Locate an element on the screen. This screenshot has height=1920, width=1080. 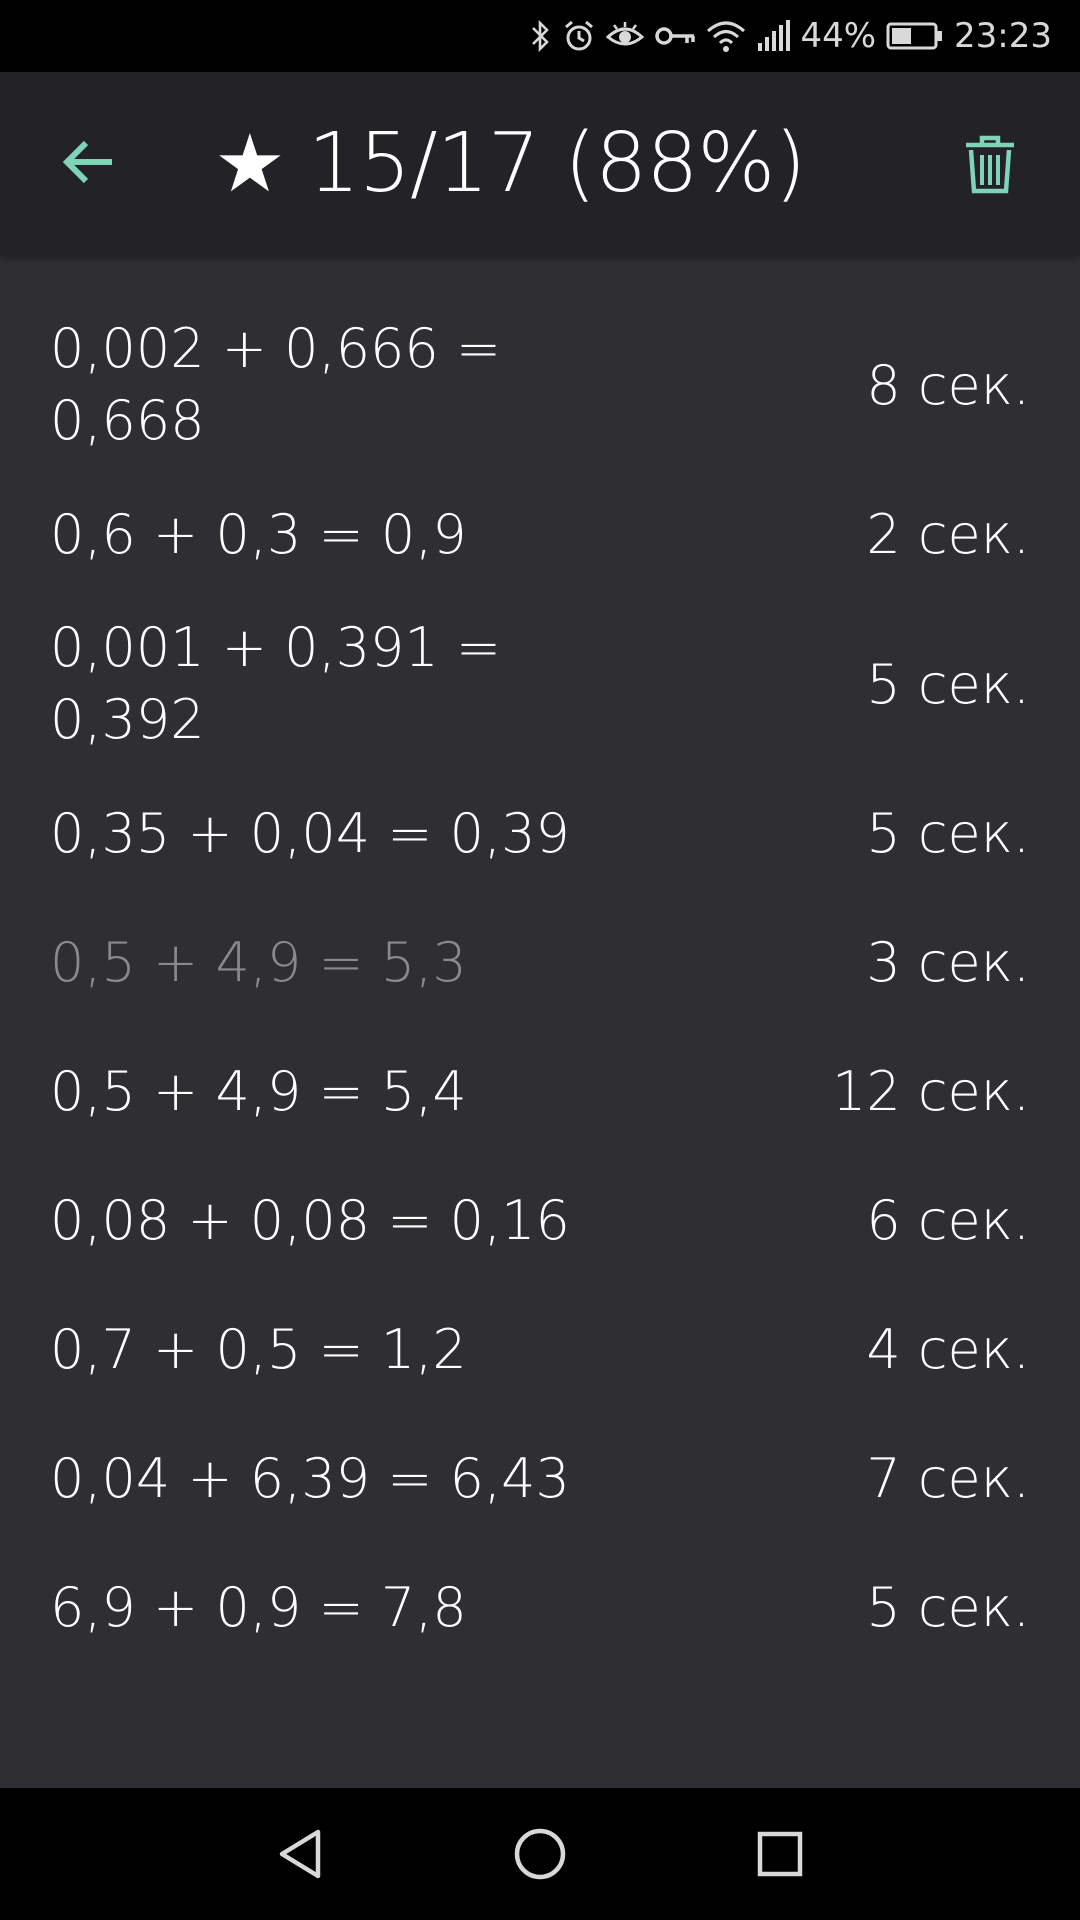
status-bar: 44% 23:23 is located at coordinates (540, 36).